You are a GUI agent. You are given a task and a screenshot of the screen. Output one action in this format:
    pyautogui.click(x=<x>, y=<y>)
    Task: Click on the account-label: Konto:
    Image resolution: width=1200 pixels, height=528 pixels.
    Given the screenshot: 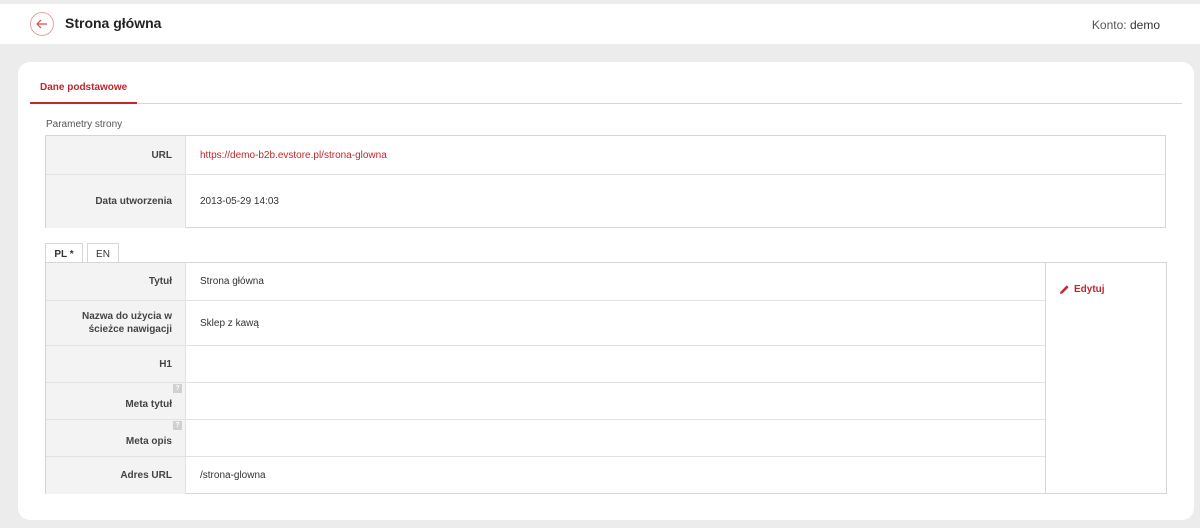 What is the action you would take?
    pyautogui.click(x=1109, y=25)
    